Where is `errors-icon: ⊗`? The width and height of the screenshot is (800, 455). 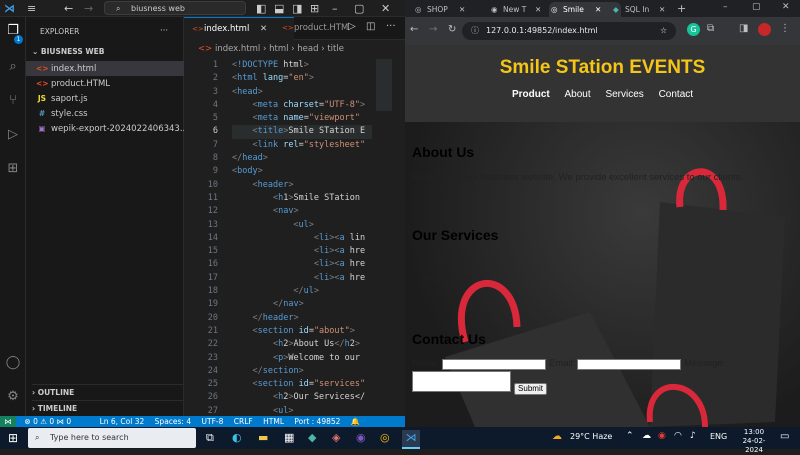 errors-icon: ⊗ is located at coordinates (28, 421).